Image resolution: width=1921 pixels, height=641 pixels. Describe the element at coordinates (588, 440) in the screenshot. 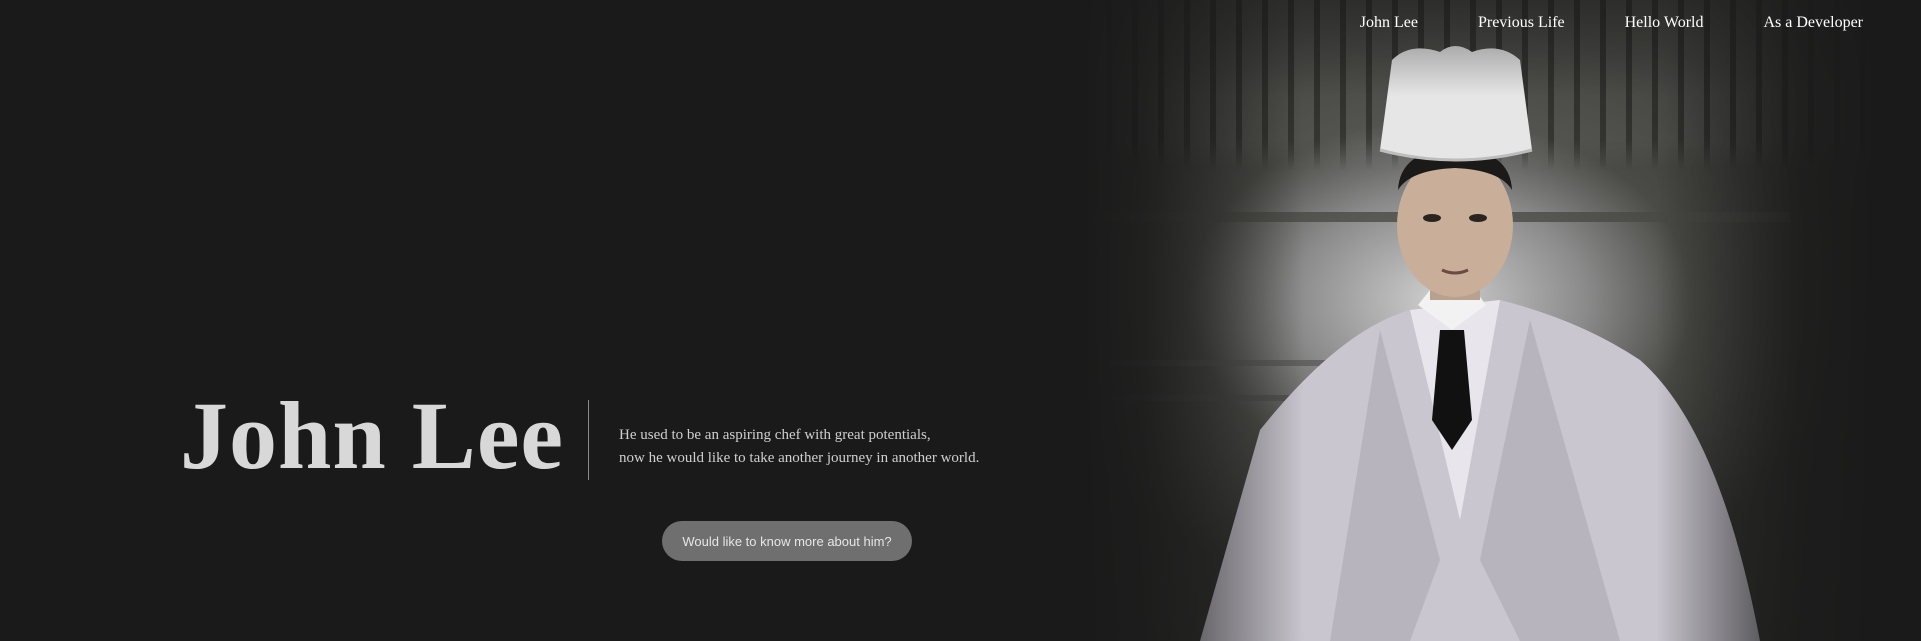

I see `hero-divider` at that location.